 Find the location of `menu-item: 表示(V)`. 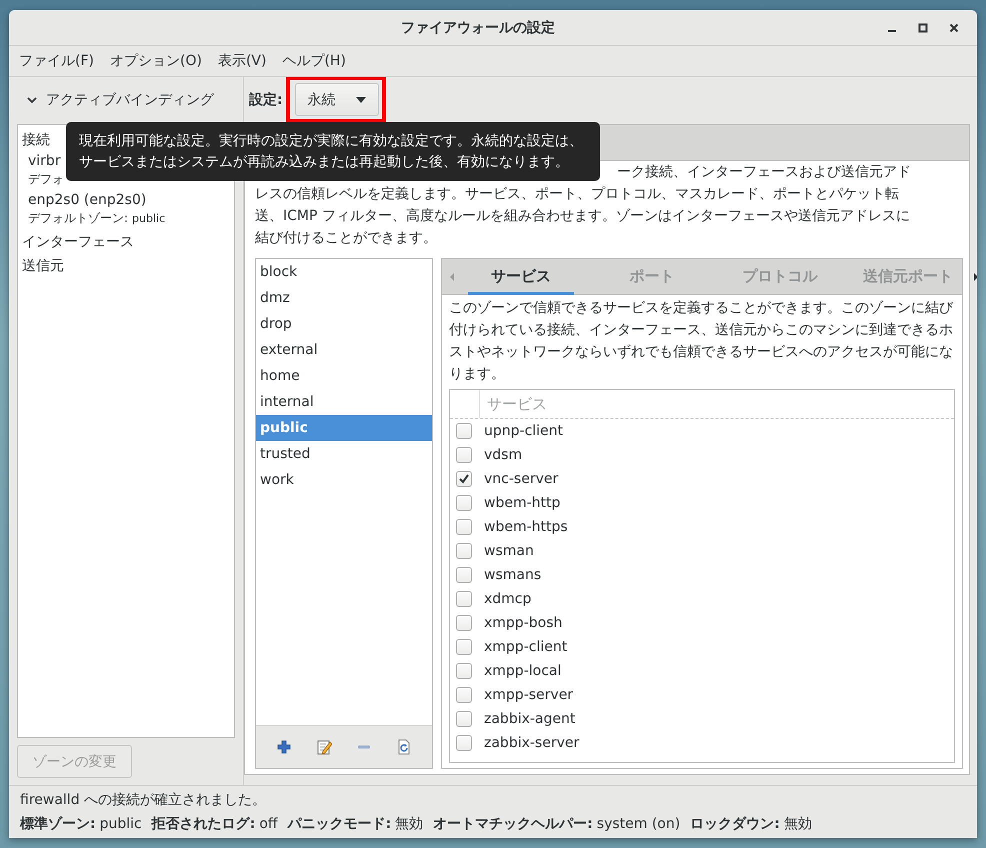

menu-item: 表示(V) is located at coordinates (242, 61).